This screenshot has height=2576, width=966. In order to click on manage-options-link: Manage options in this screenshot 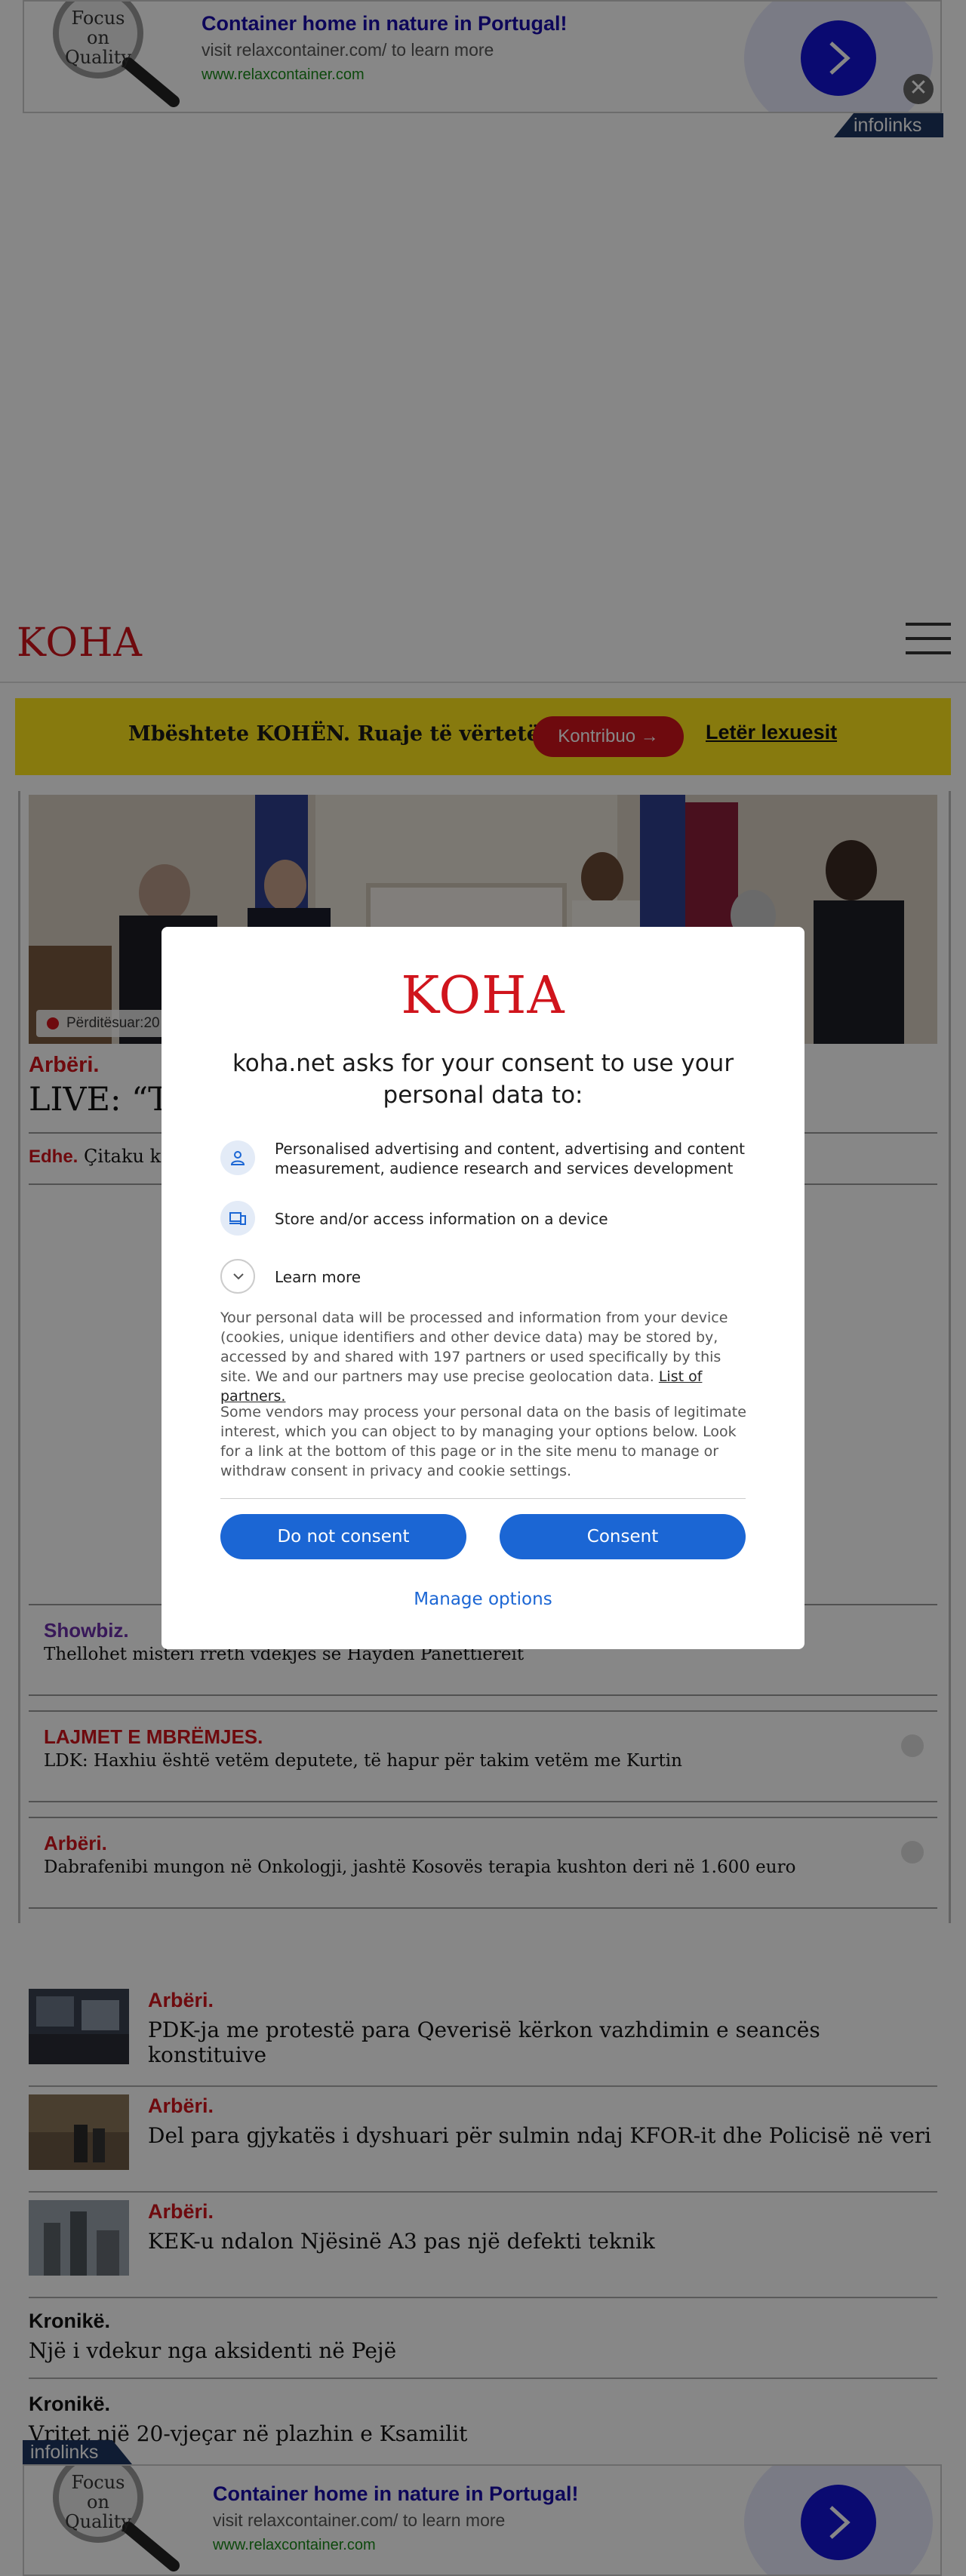, I will do `click(483, 1599)`.